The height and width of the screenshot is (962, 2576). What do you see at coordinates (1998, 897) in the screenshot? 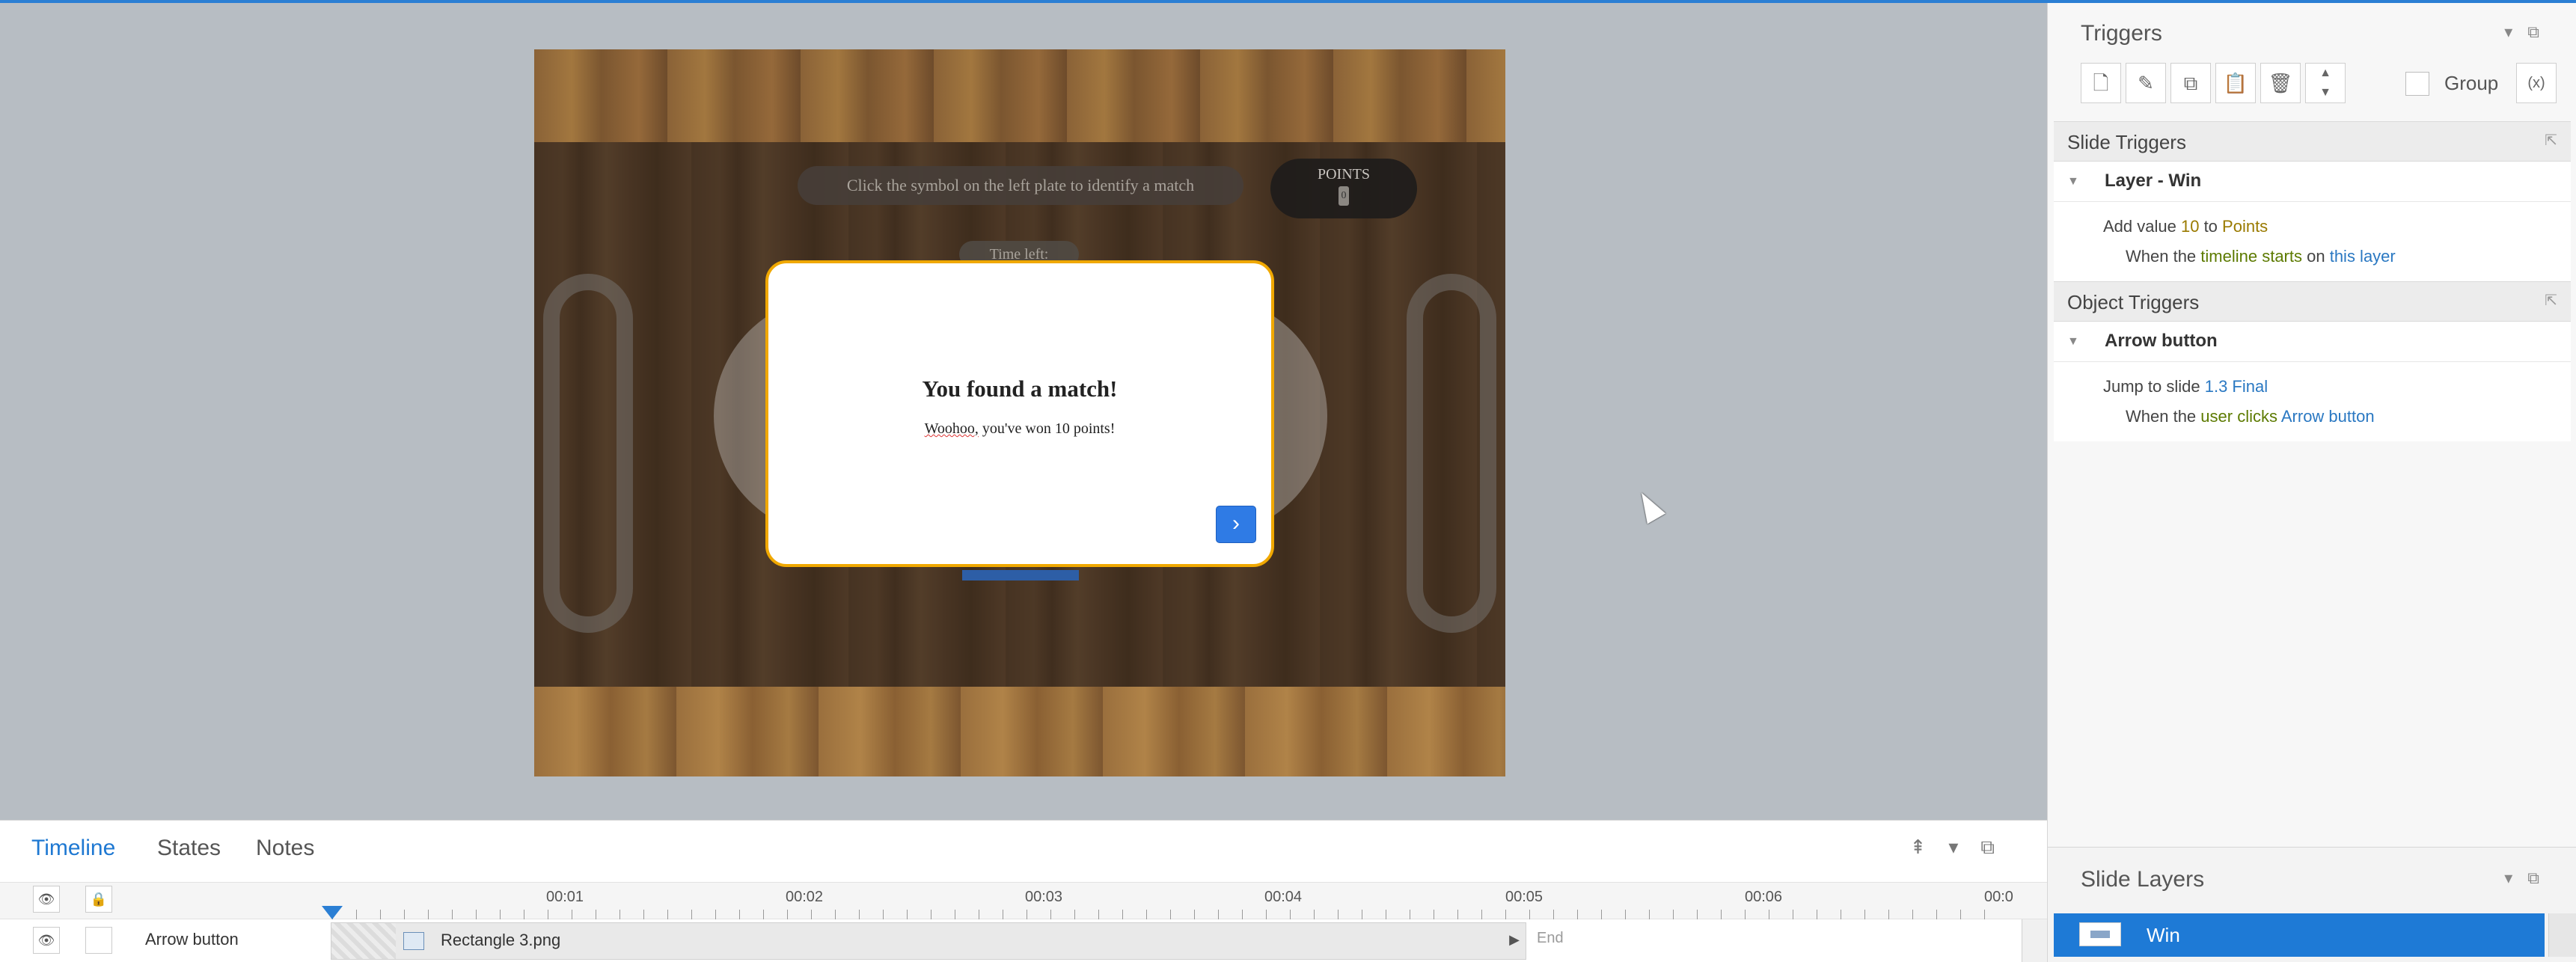
I see `tick-label: 00:0` at bounding box center [1998, 897].